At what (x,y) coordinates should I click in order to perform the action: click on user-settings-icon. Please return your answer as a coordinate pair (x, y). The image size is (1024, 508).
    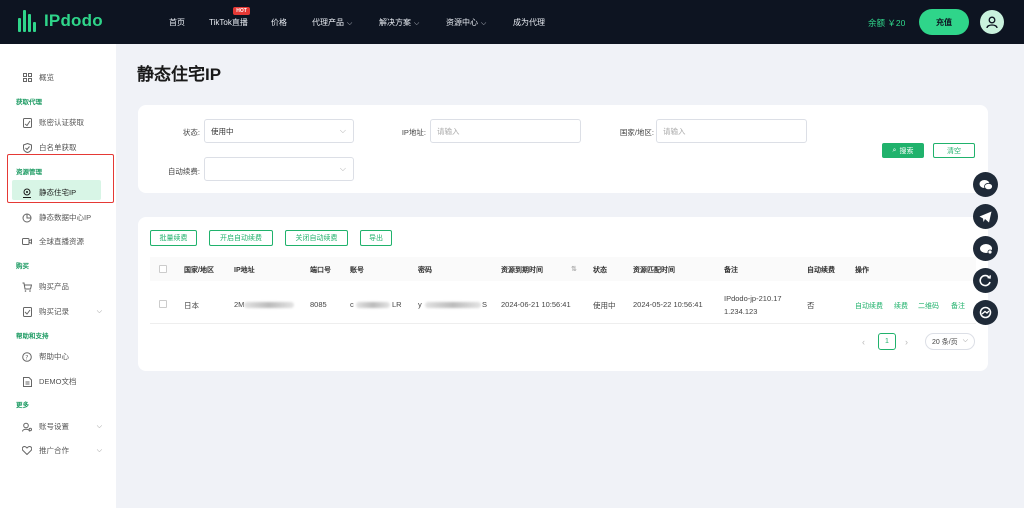
    Looking at the image, I should click on (27, 427).